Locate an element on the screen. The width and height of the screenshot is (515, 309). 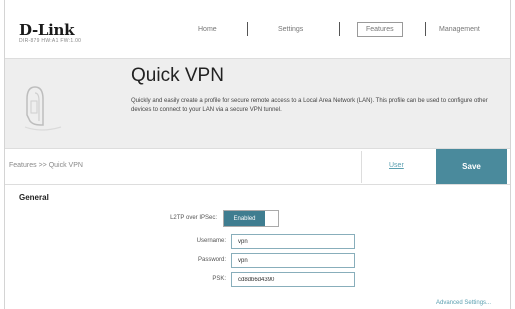
breadcrumb: Features >> Quick VPN is located at coordinates (46, 165).